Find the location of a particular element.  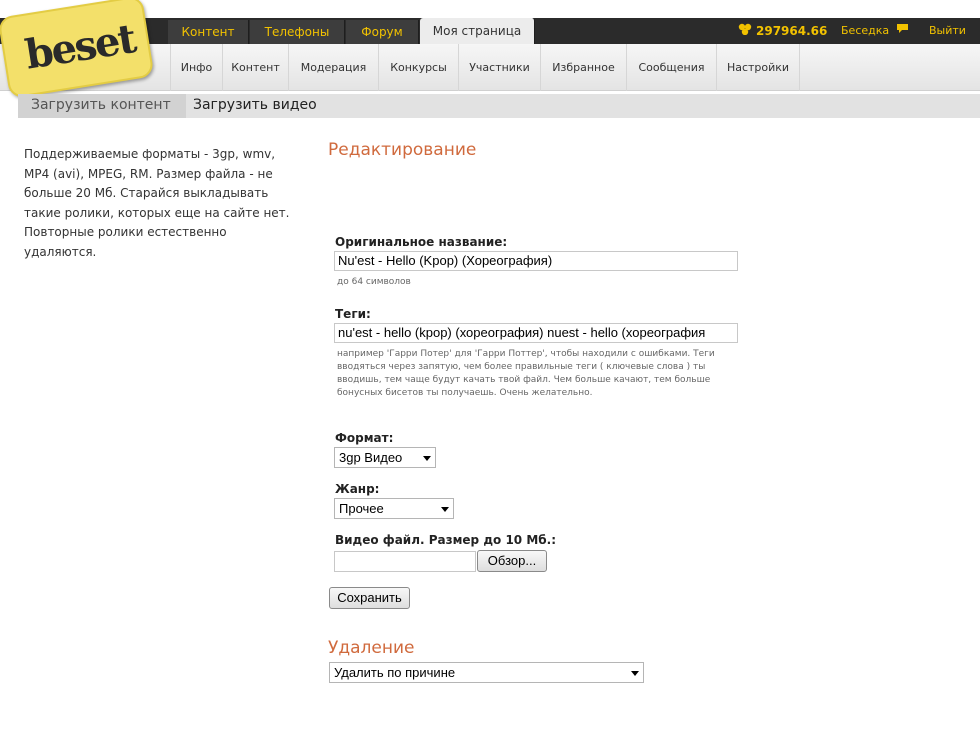

genre-label: Жанр: is located at coordinates (357, 489).